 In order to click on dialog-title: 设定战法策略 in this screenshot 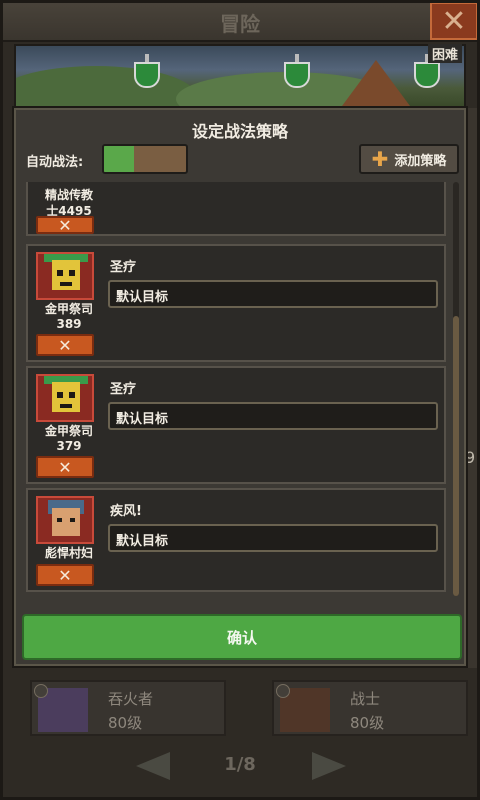, I will do `click(239, 131)`.